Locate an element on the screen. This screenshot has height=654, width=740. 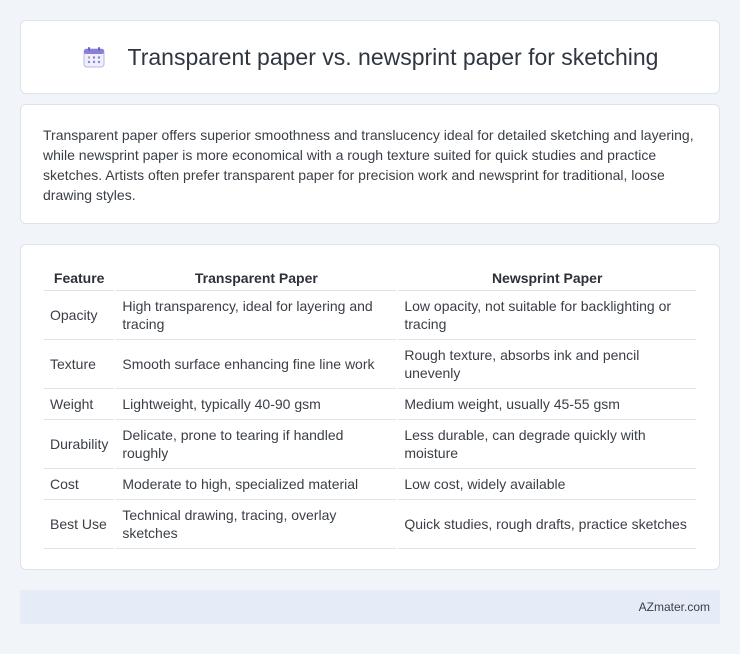
calendar-icon is located at coordinates (94, 57).